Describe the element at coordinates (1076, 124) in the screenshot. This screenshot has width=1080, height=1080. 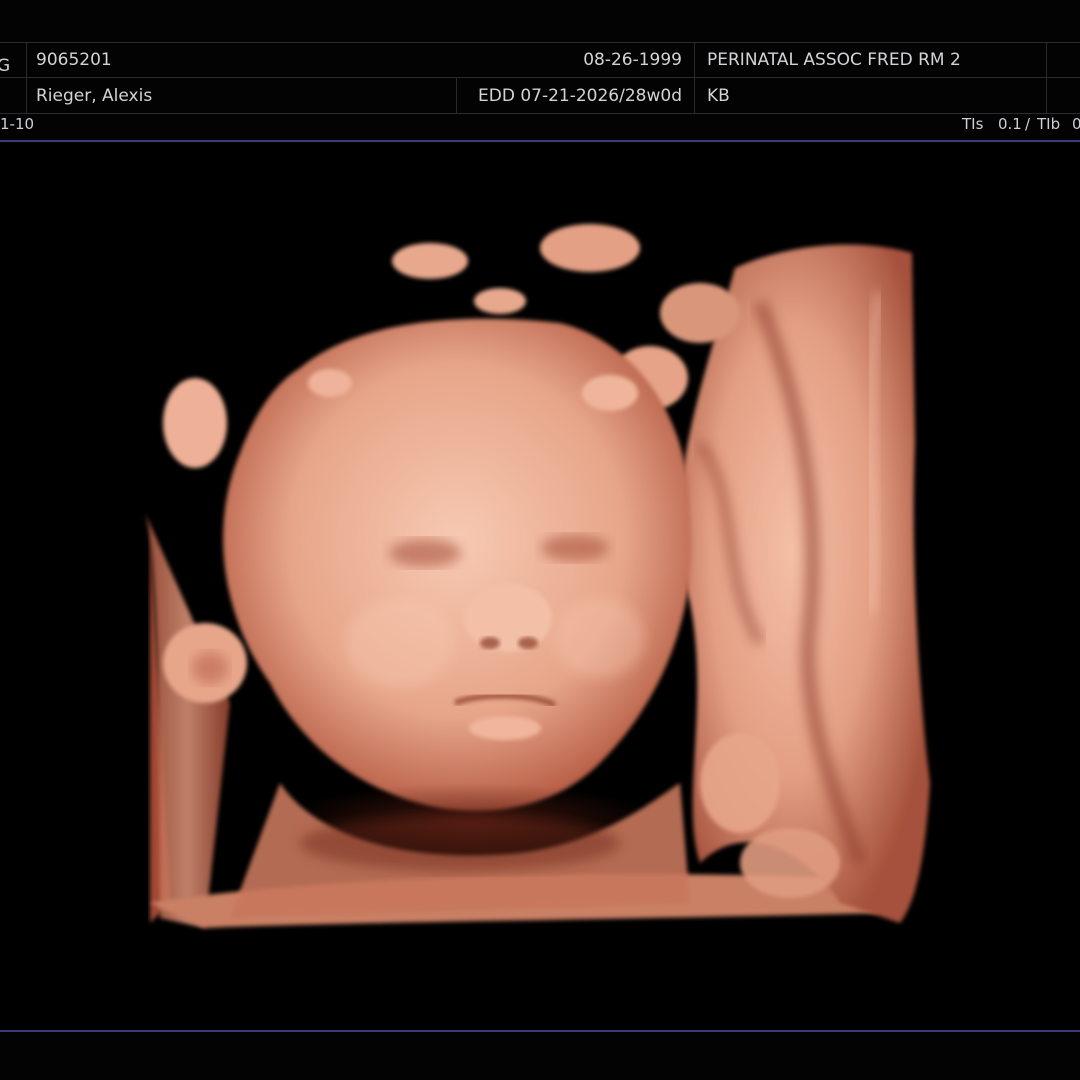
I see `tib-value: 0` at that location.